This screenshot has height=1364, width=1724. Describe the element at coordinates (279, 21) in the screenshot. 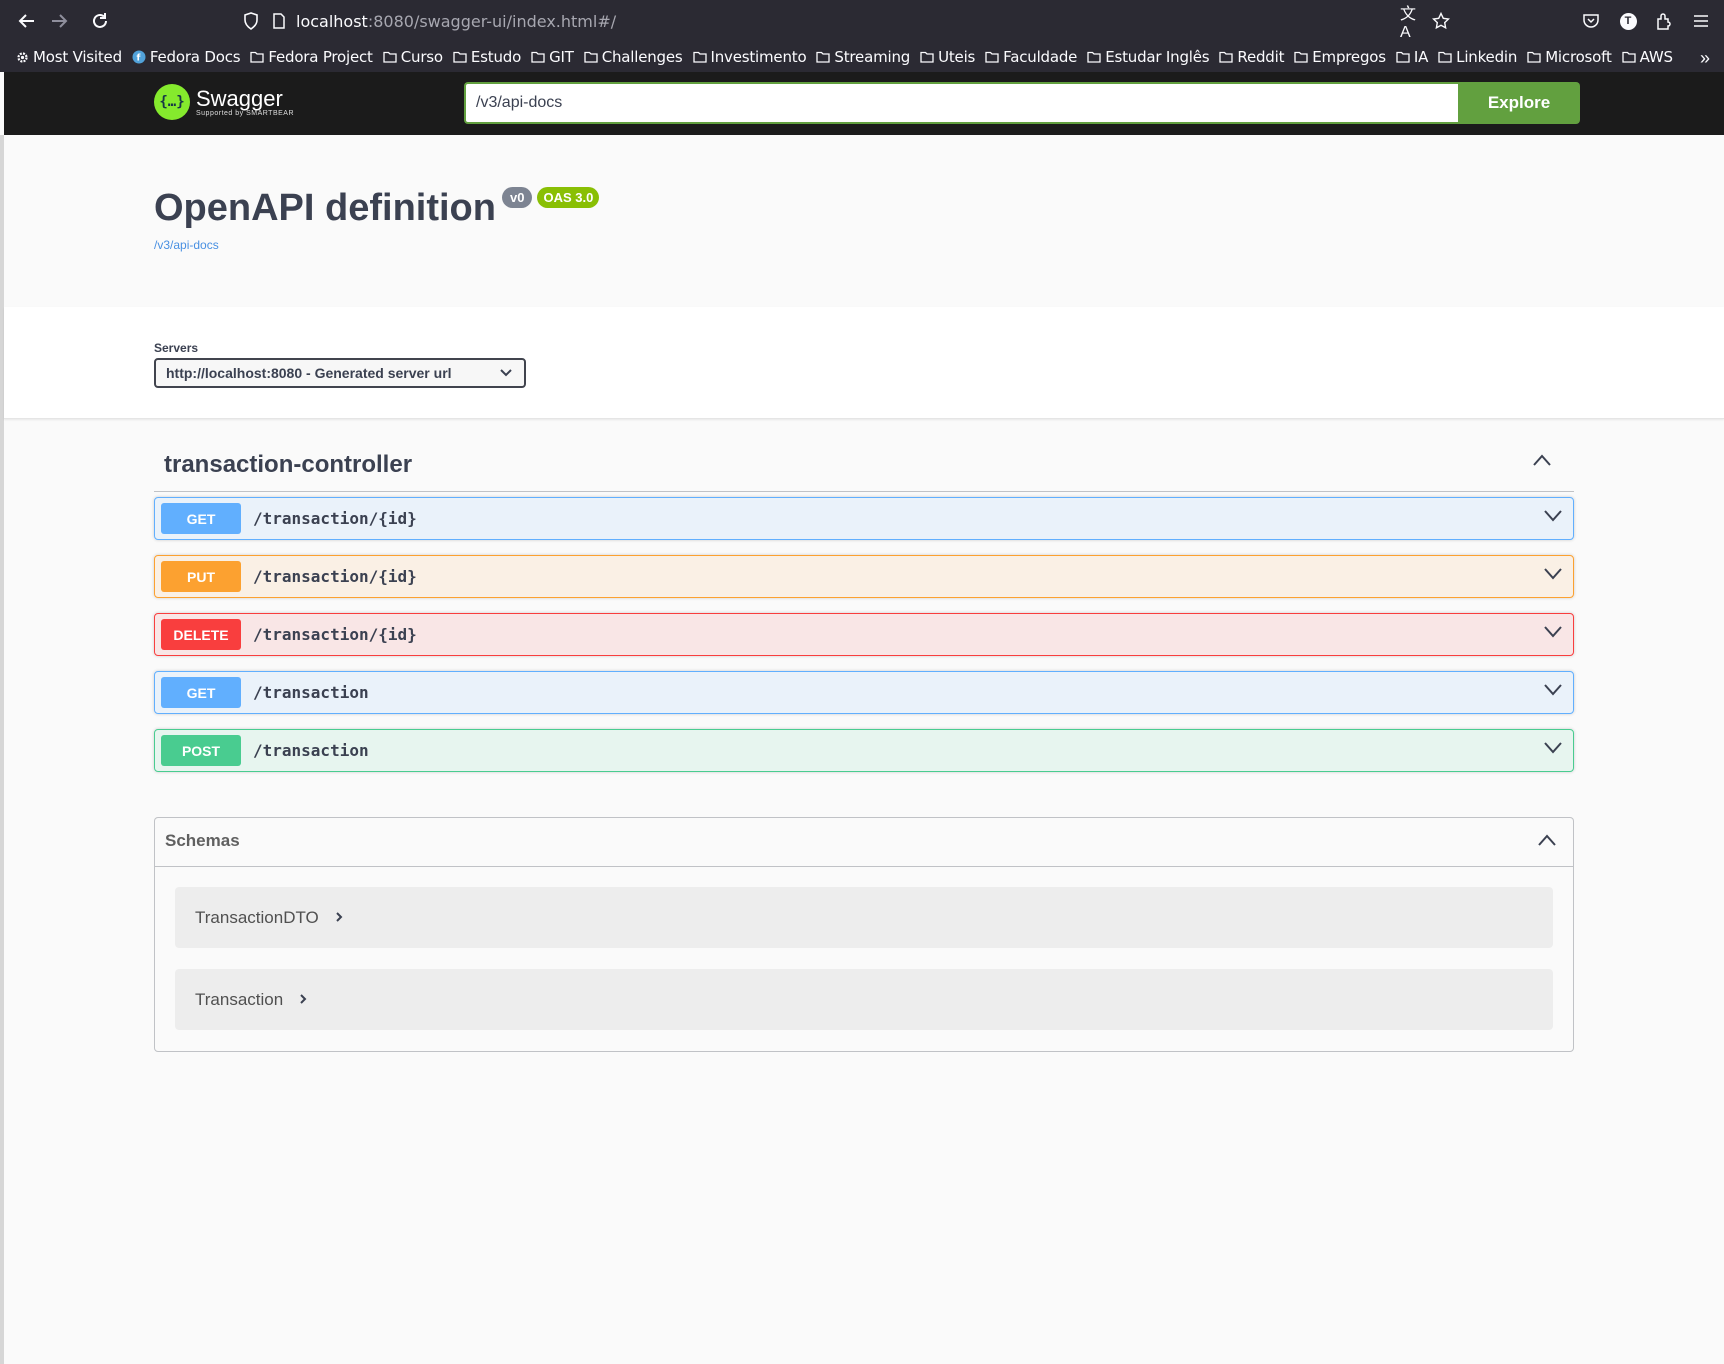

I see `page-icon` at that location.